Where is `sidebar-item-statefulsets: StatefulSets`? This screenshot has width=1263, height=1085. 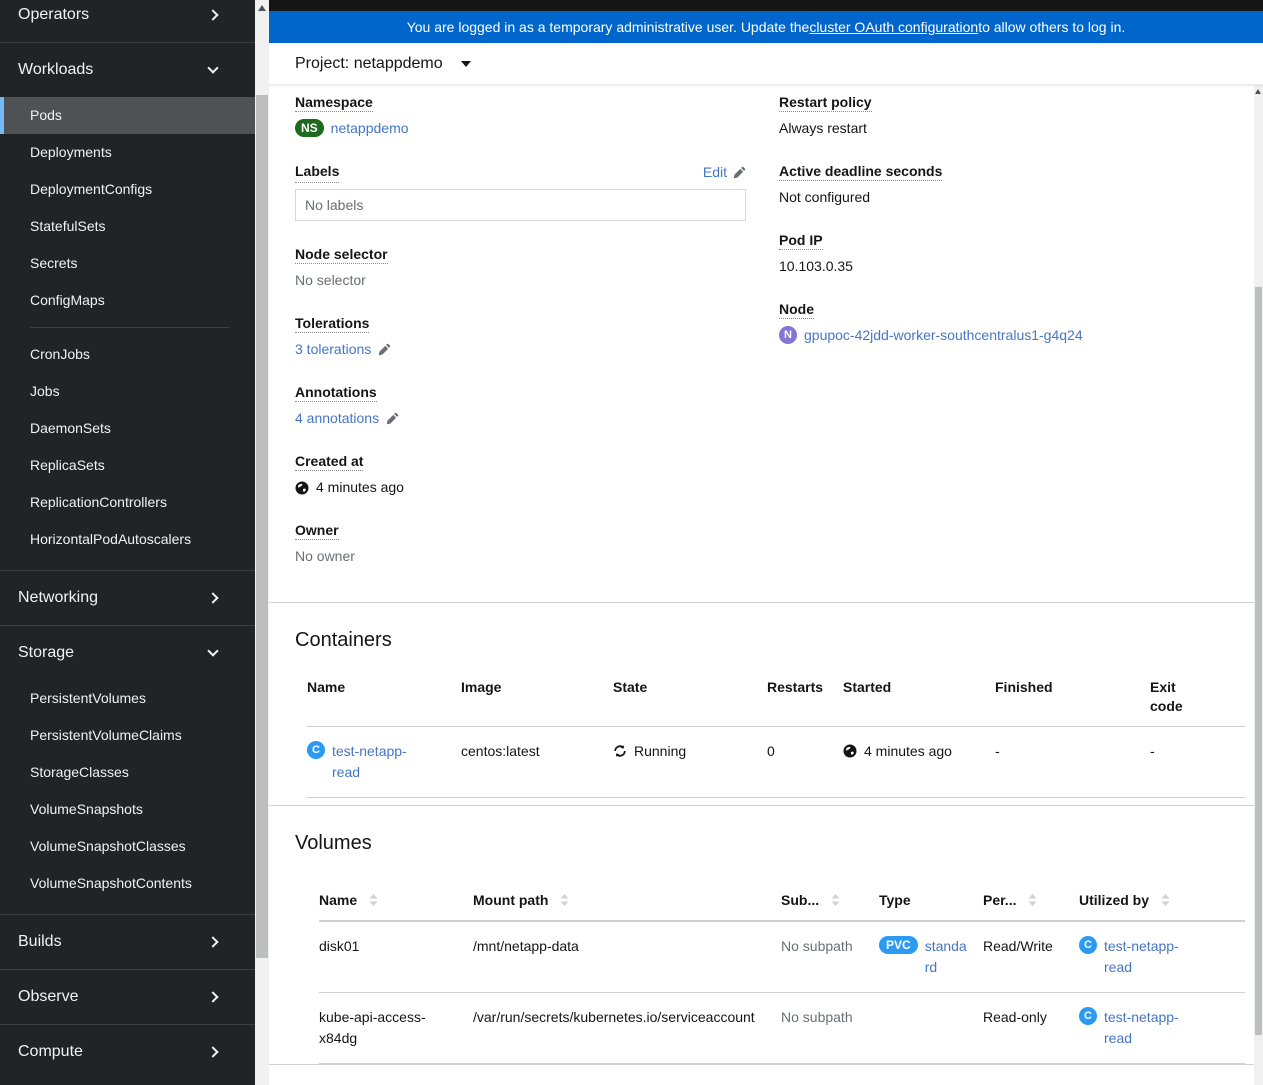
sidebar-item-statefulsets: StatefulSets is located at coordinates (127, 226).